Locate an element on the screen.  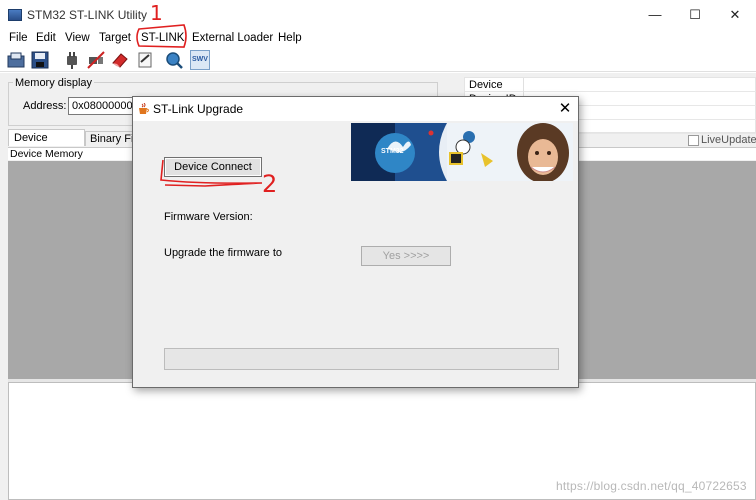
firmware-version-label: Firmware Version: is located at coordinates (208, 217).